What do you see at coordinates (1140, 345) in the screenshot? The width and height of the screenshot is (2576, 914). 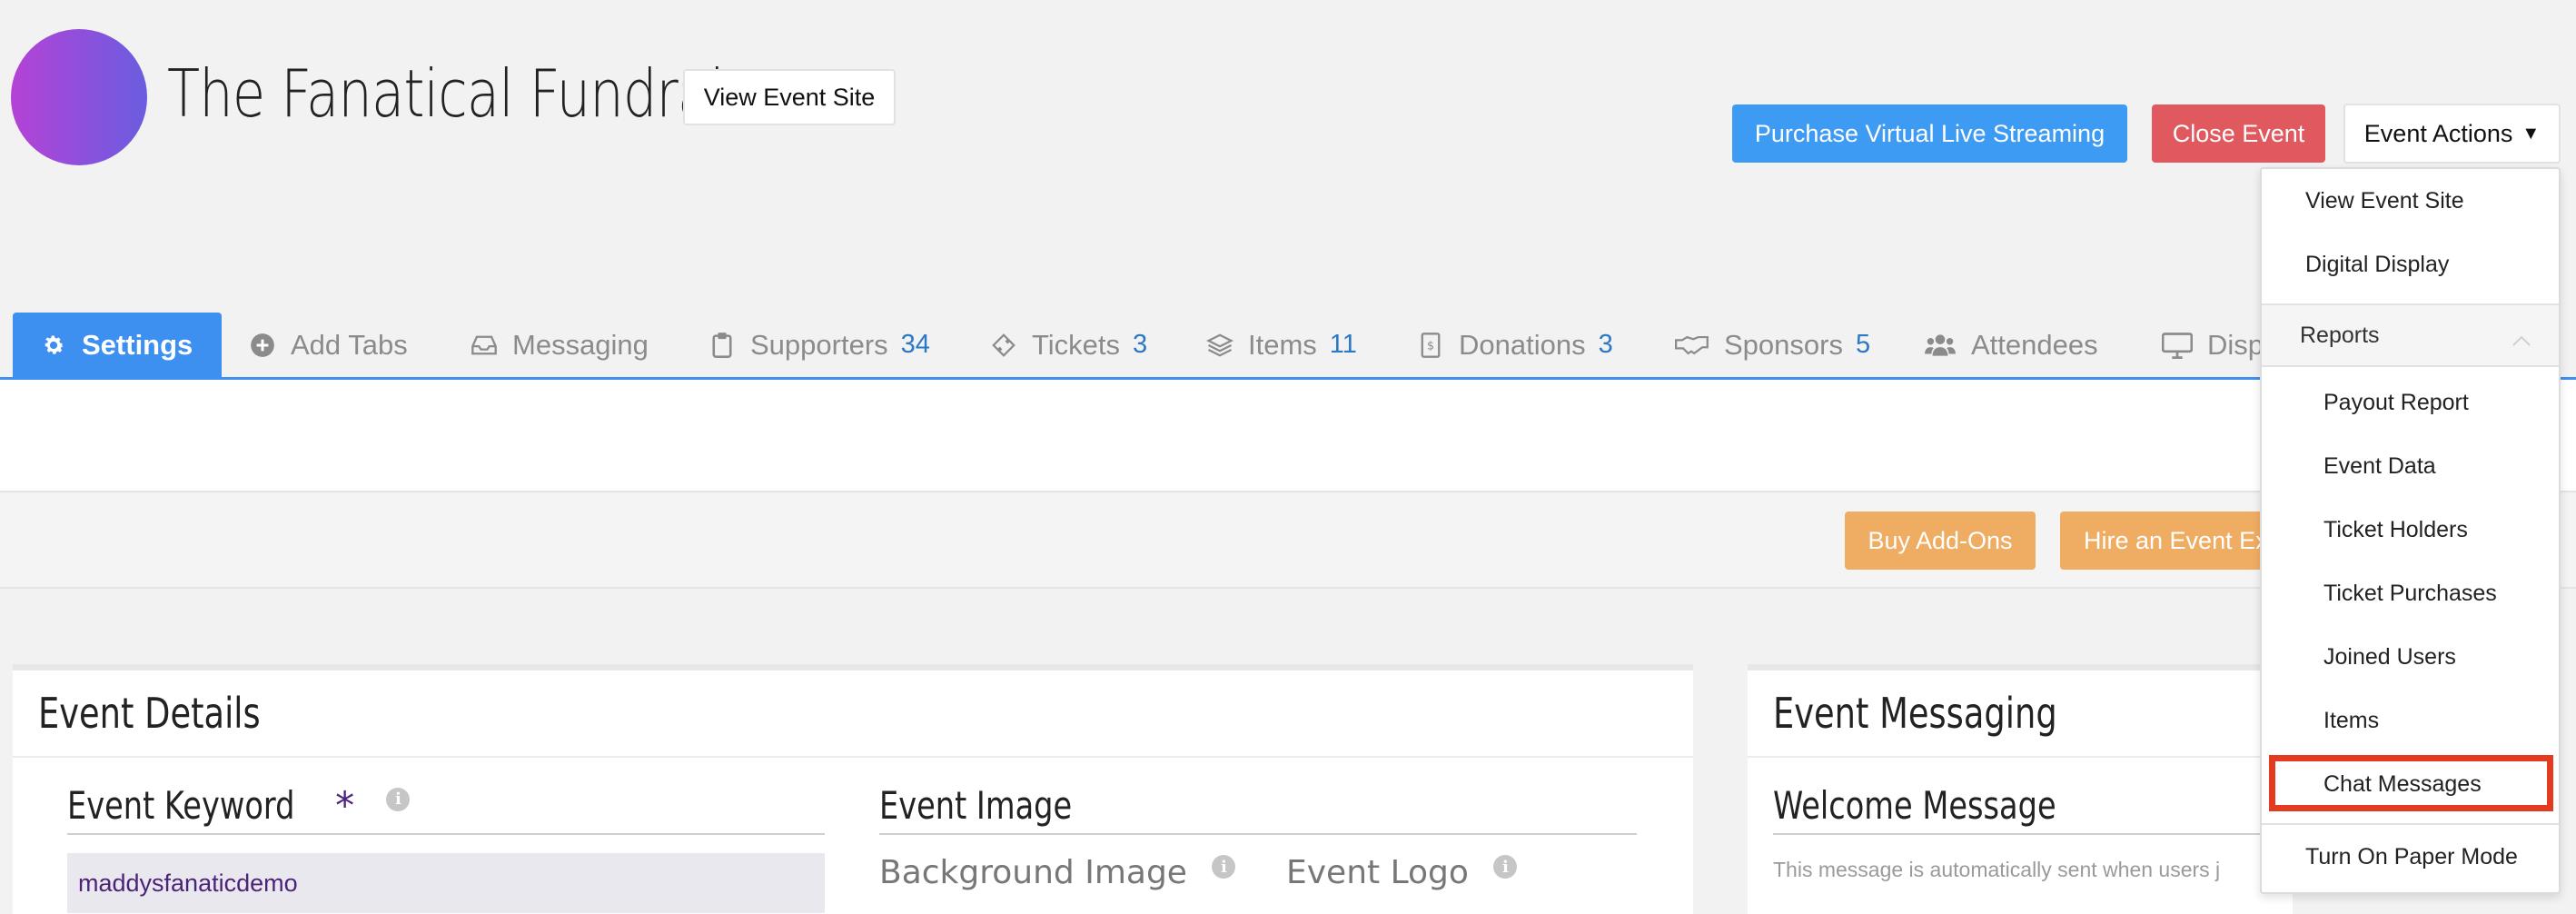 I see `tab-tickets-count: 3` at bounding box center [1140, 345].